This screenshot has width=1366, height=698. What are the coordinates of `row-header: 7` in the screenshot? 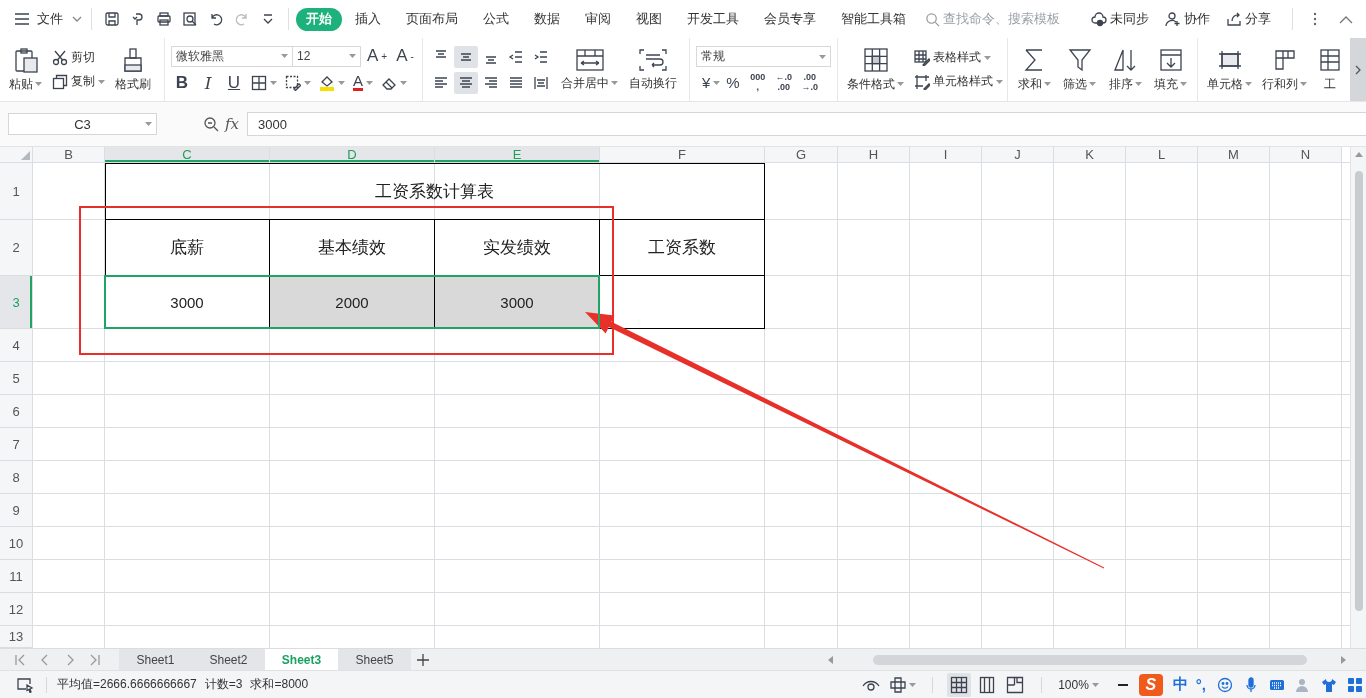 It's located at (16, 444).